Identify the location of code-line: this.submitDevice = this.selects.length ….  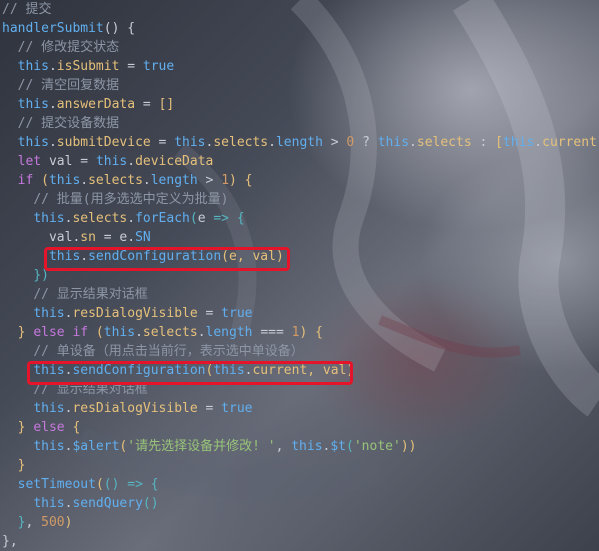
(300, 142).